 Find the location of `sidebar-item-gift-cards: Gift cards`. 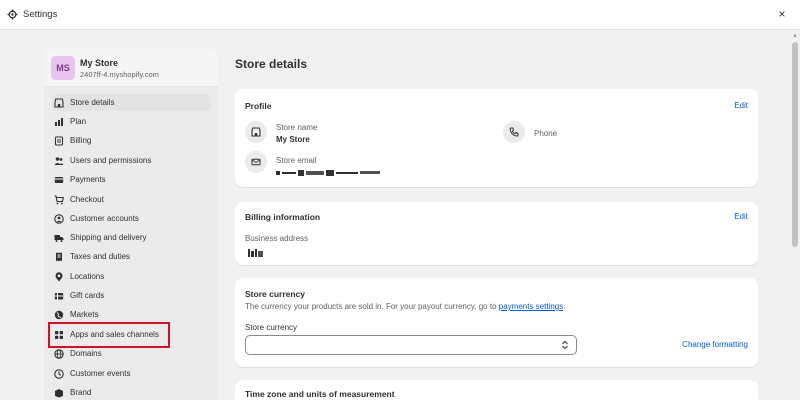

sidebar-item-gift-cards: Gift cards is located at coordinates (131, 295).